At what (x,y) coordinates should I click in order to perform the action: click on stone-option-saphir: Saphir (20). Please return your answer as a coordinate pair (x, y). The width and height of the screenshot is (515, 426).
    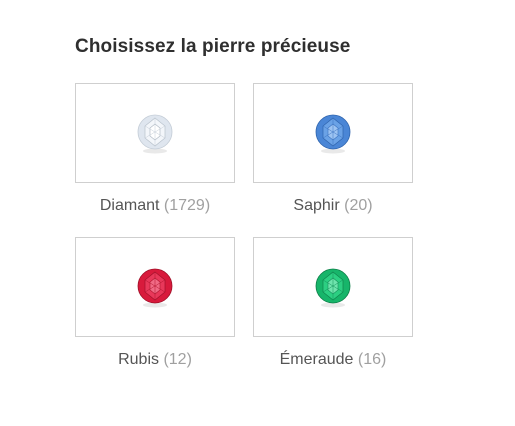
    Looking at the image, I should click on (333, 149).